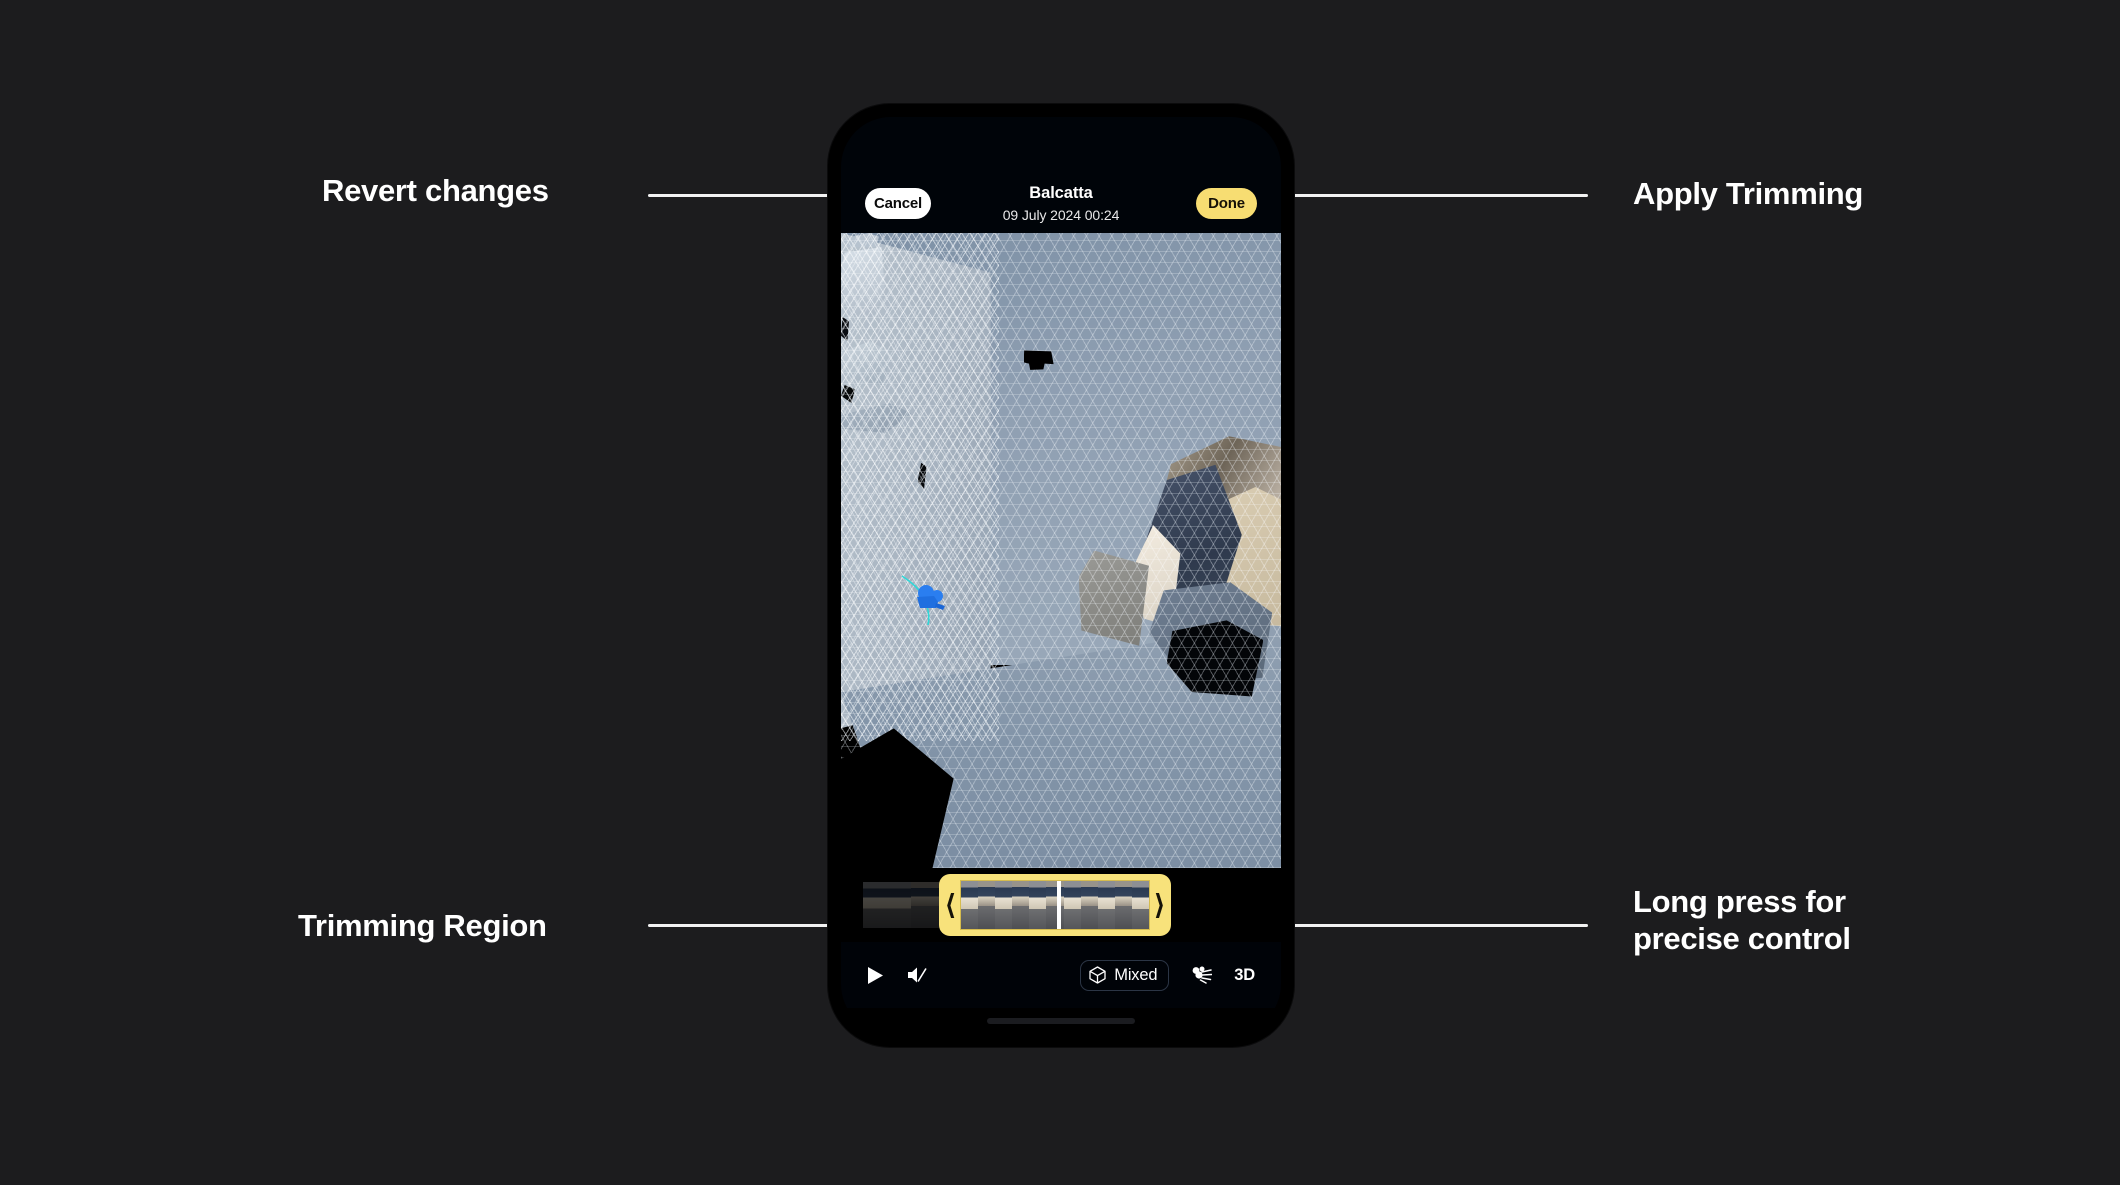  Describe the element at coordinates (1061, 550) in the screenshot. I see `three-d-scene-viewport` at that location.